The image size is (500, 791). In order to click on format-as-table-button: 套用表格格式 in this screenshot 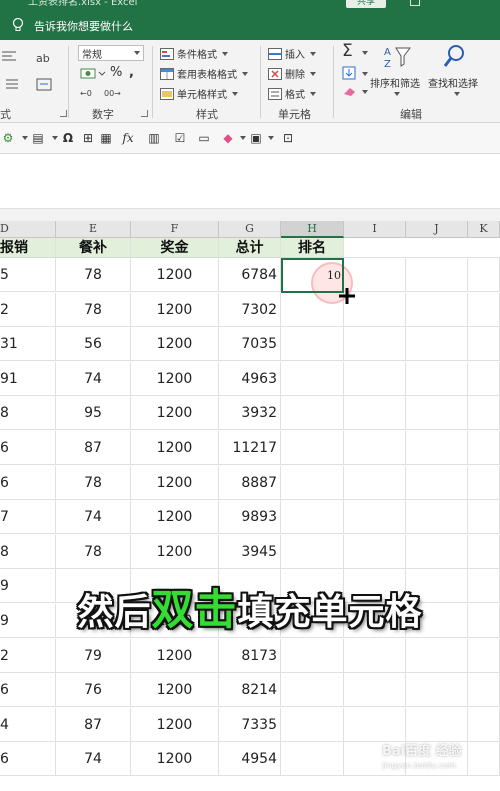, I will do `click(204, 73)`.